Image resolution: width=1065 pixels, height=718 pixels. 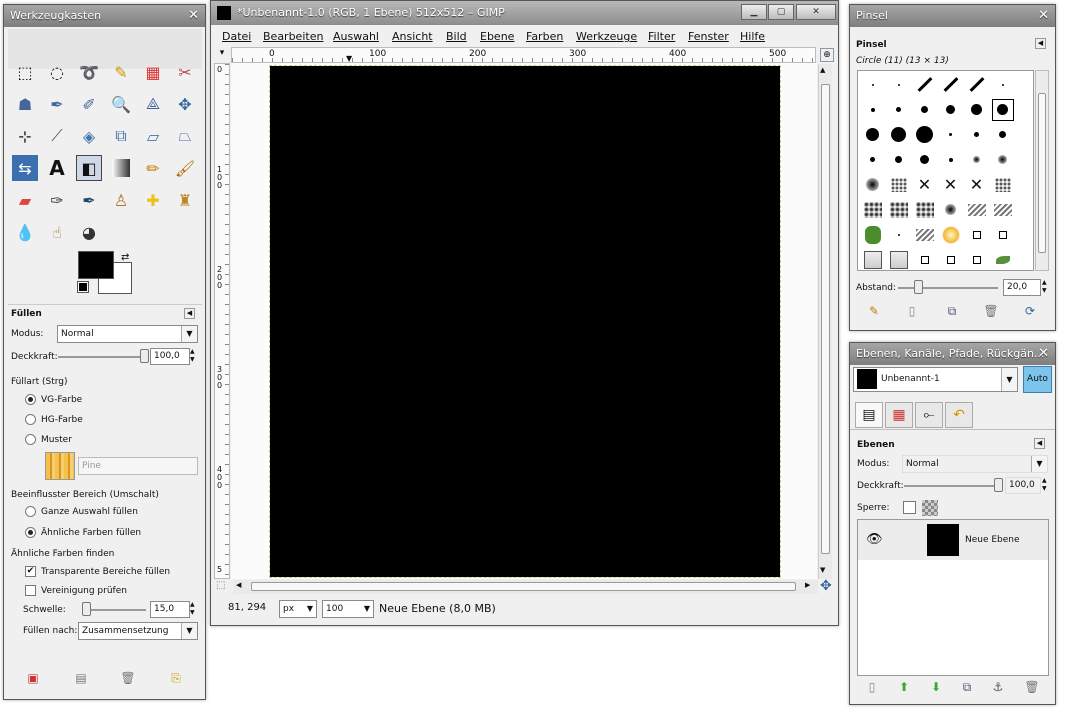 What do you see at coordinates (30, 590) in the screenshot?
I see `checkbox` at bounding box center [30, 590].